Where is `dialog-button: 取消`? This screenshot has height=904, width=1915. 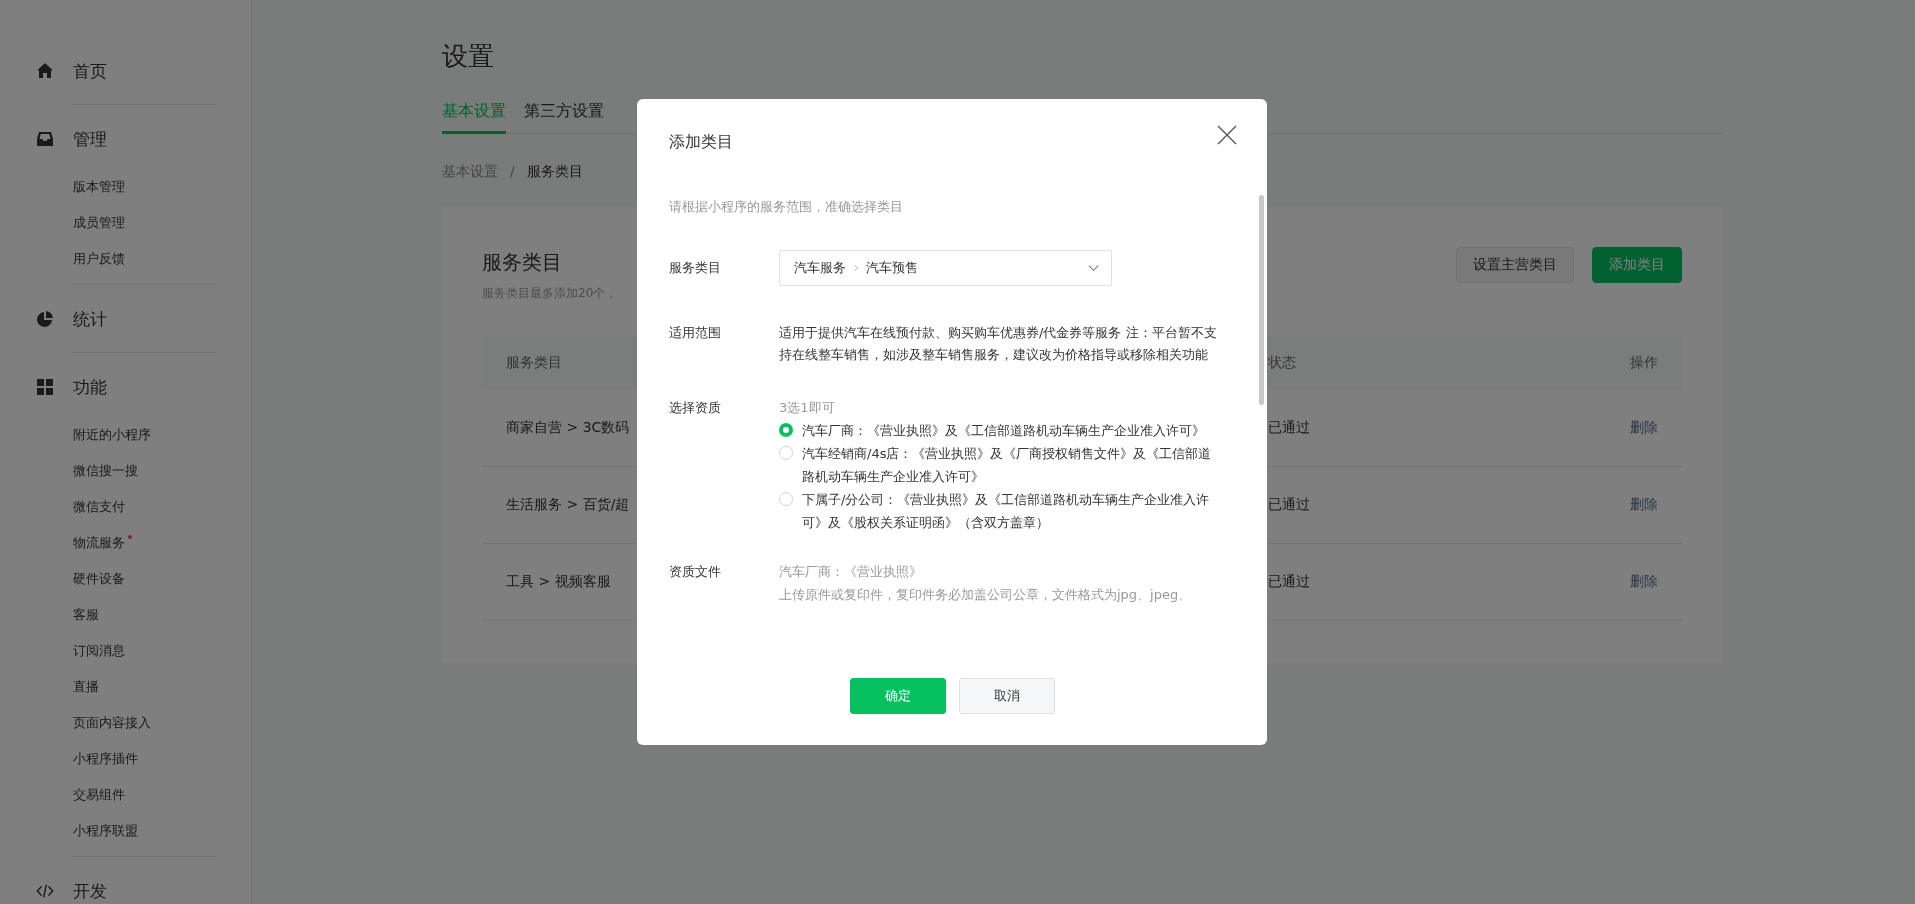
dialog-button: 取消 is located at coordinates (1006, 696).